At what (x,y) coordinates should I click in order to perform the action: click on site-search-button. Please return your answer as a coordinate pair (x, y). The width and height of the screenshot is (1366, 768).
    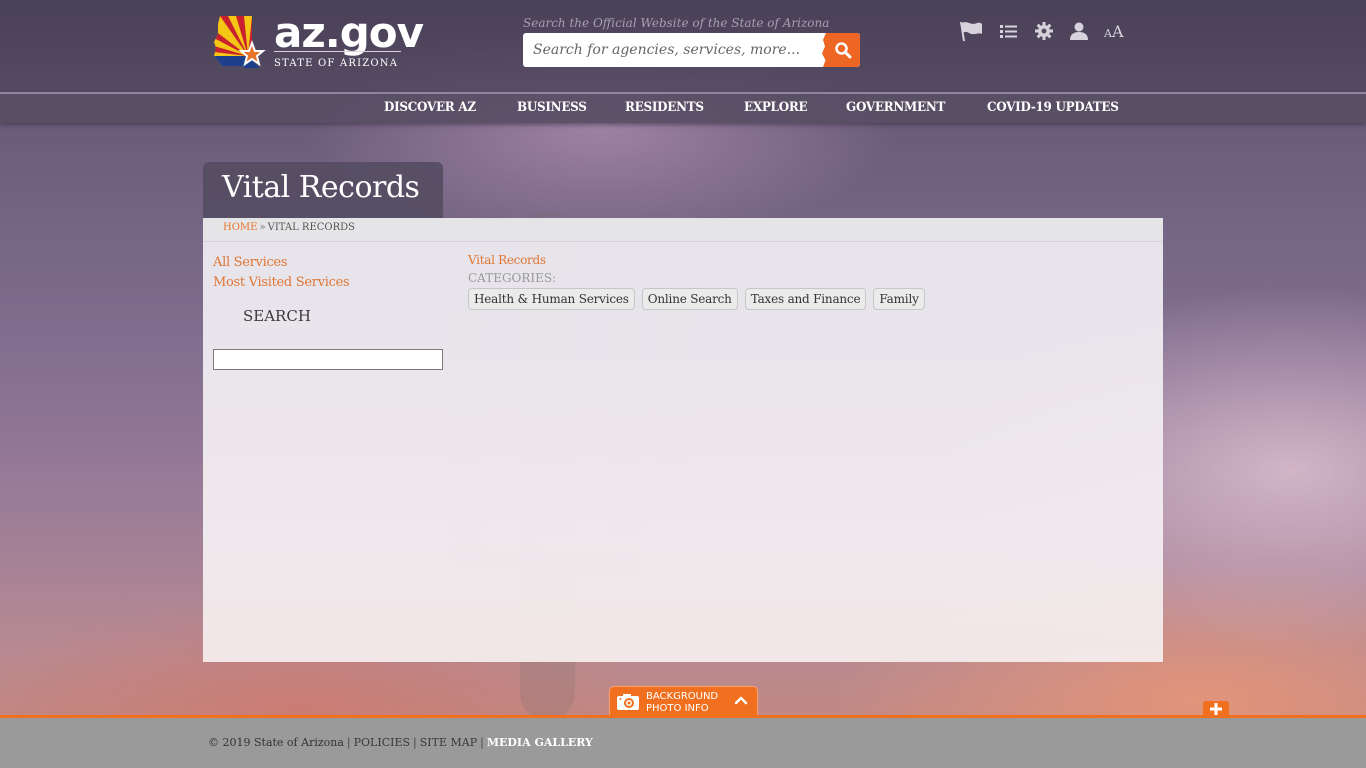
    Looking at the image, I should click on (843, 50).